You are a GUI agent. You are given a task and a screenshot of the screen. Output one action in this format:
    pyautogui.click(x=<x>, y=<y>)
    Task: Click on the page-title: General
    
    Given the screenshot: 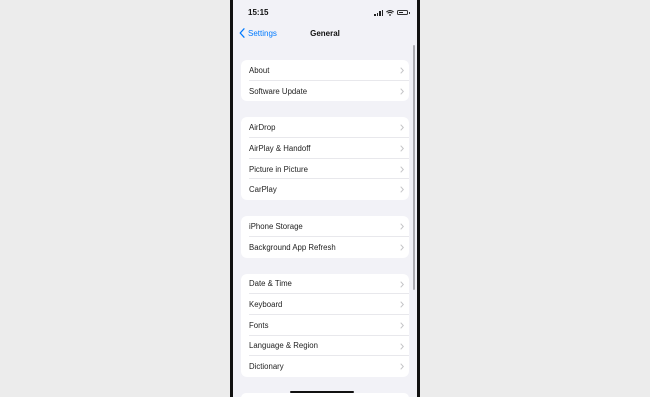 What is the action you would take?
    pyautogui.click(x=325, y=33)
    